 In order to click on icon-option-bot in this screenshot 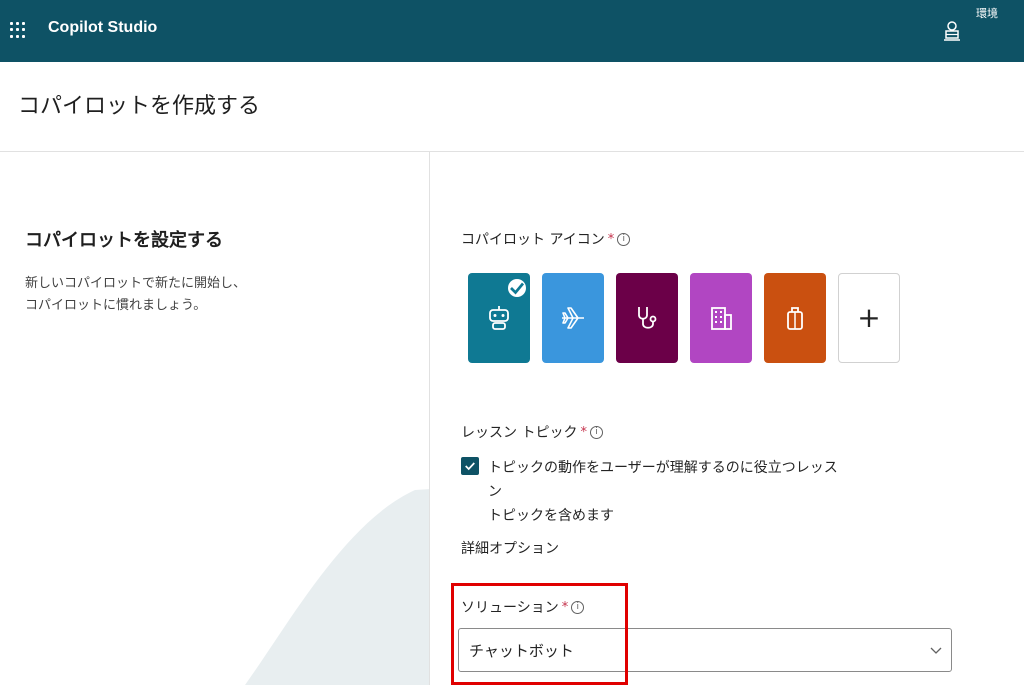, I will do `click(499, 318)`.